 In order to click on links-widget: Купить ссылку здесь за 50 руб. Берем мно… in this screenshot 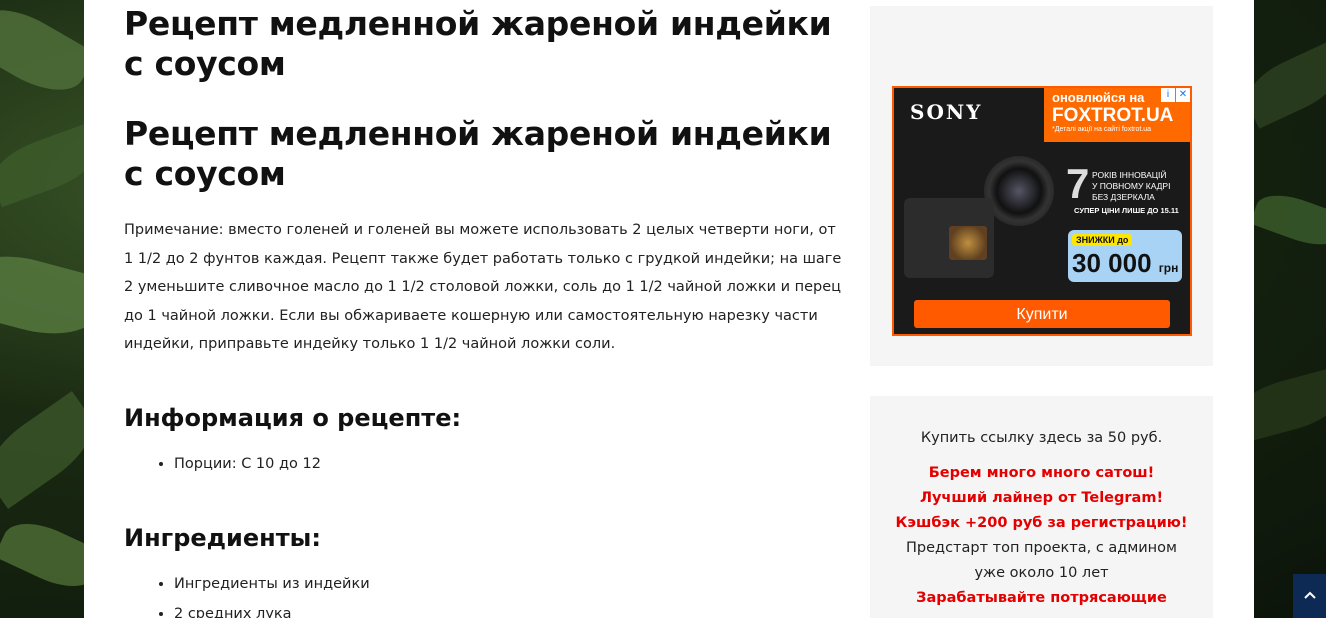, I will do `click(1041, 507)`.